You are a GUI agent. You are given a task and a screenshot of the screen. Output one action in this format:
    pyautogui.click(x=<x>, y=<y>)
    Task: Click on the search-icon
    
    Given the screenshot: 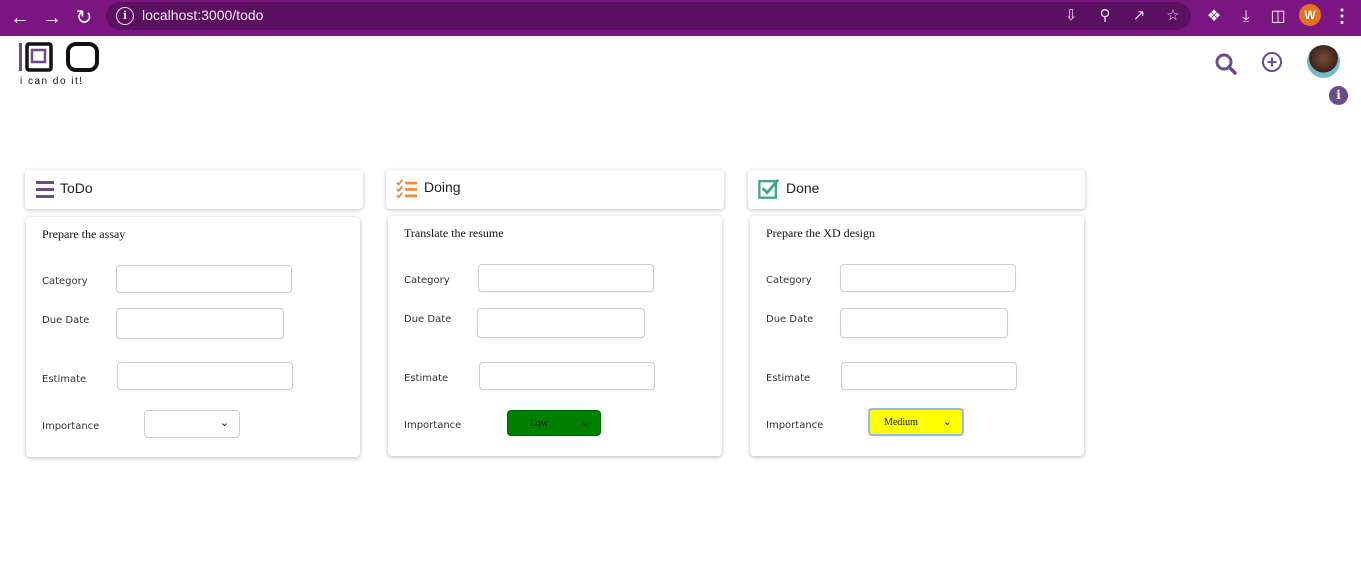 What is the action you would take?
    pyautogui.click(x=1226, y=64)
    